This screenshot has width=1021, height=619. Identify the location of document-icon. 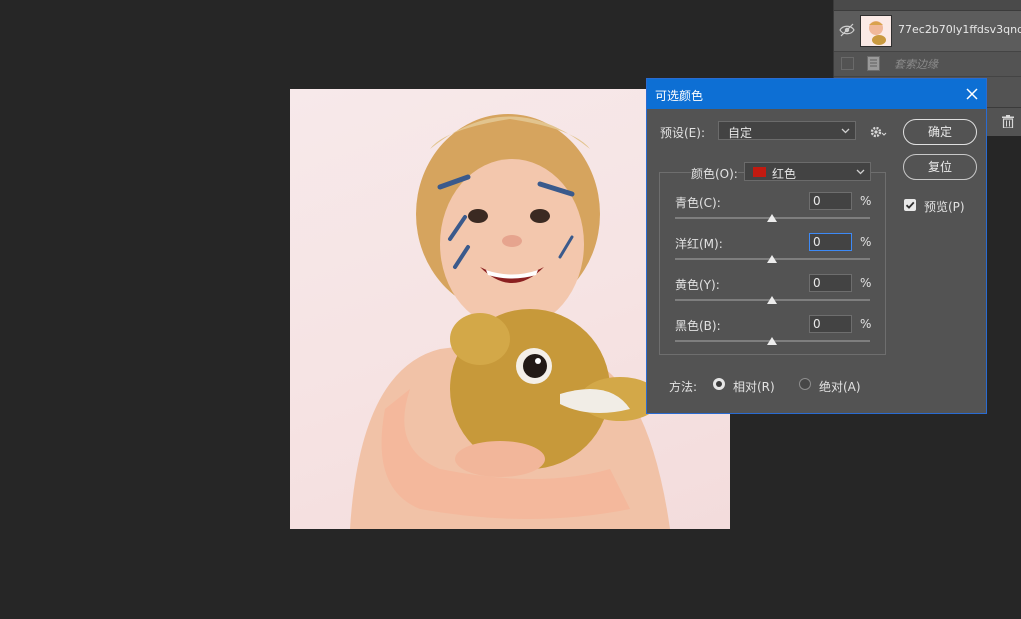
(873, 63).